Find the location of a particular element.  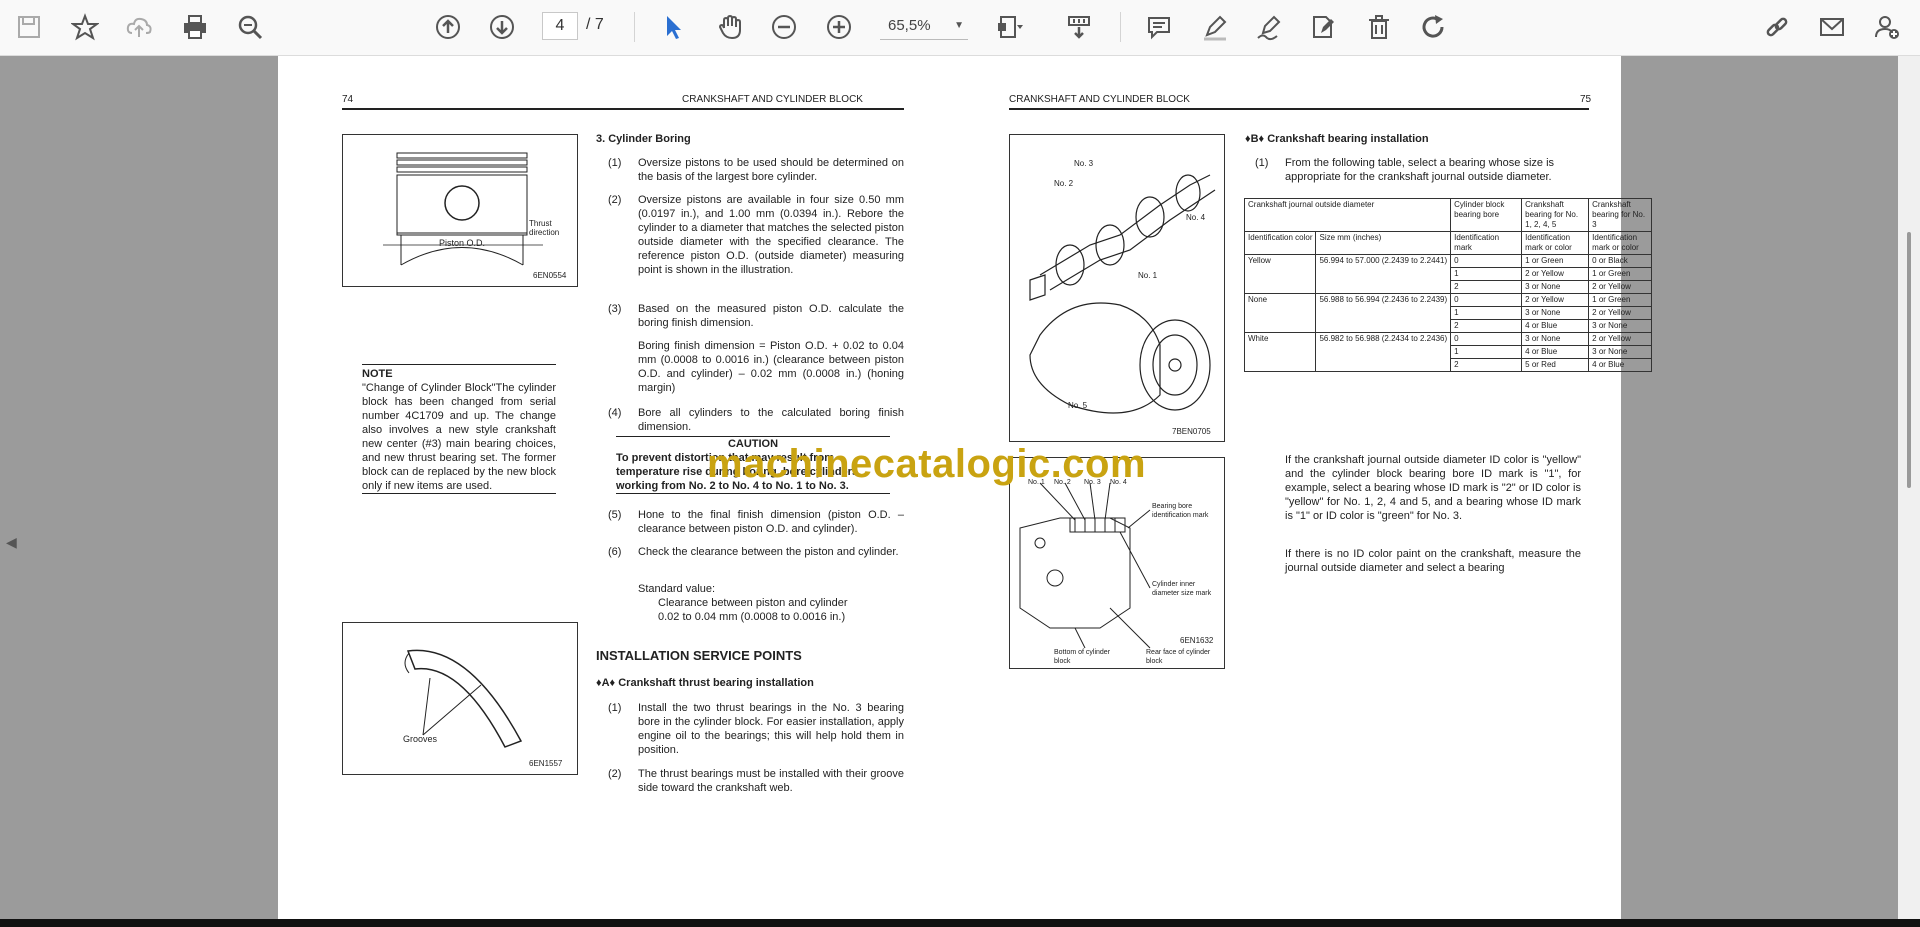

zoom-level-select: 65,5% ▼ is located at coordinates (924, 26).